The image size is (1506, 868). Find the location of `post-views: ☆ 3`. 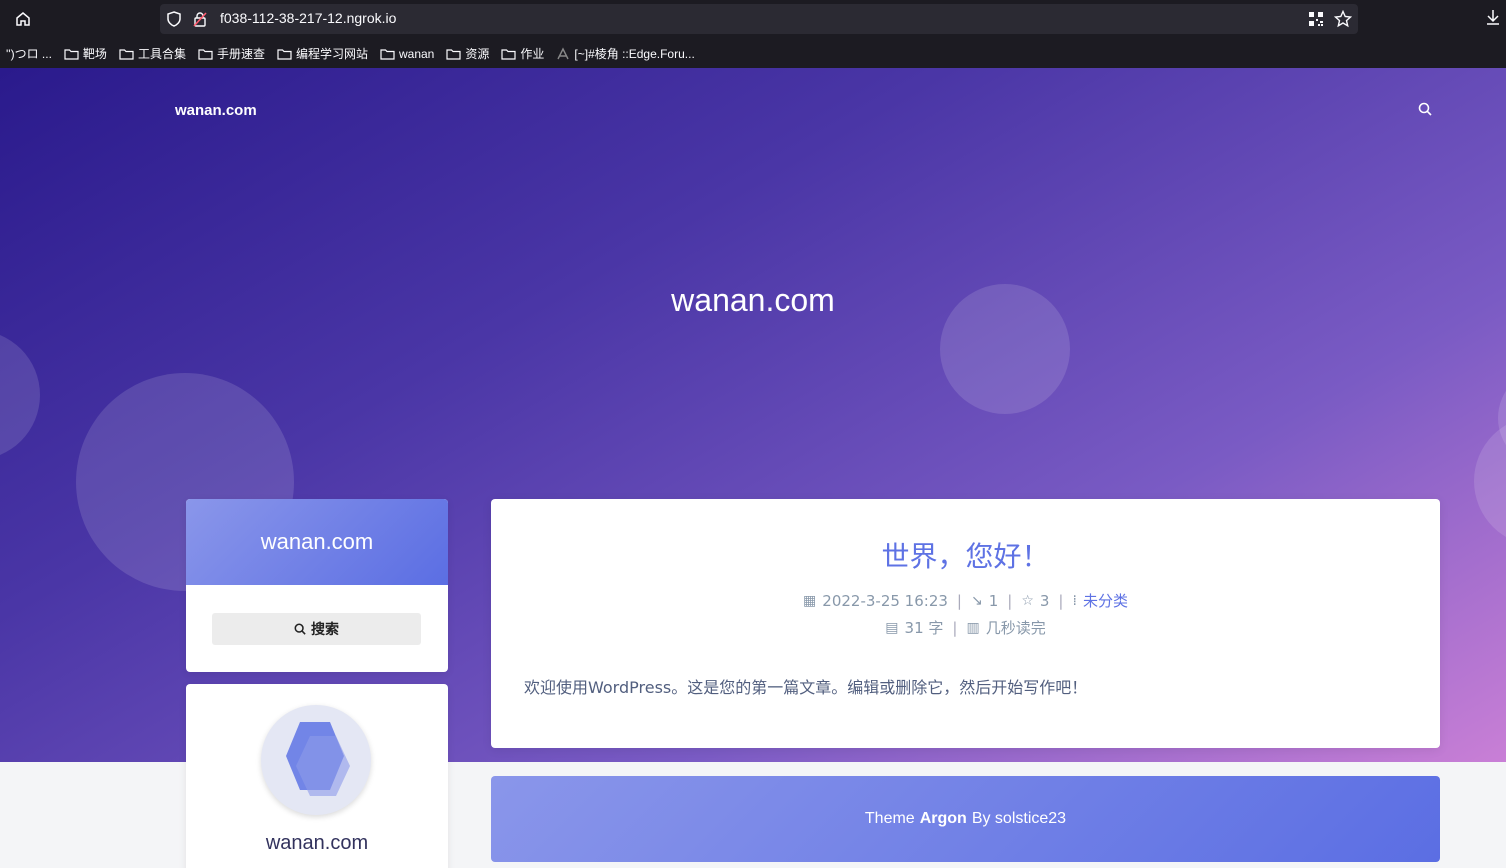

post-views: ☆ 3 is located at coordinates (1035, 601).